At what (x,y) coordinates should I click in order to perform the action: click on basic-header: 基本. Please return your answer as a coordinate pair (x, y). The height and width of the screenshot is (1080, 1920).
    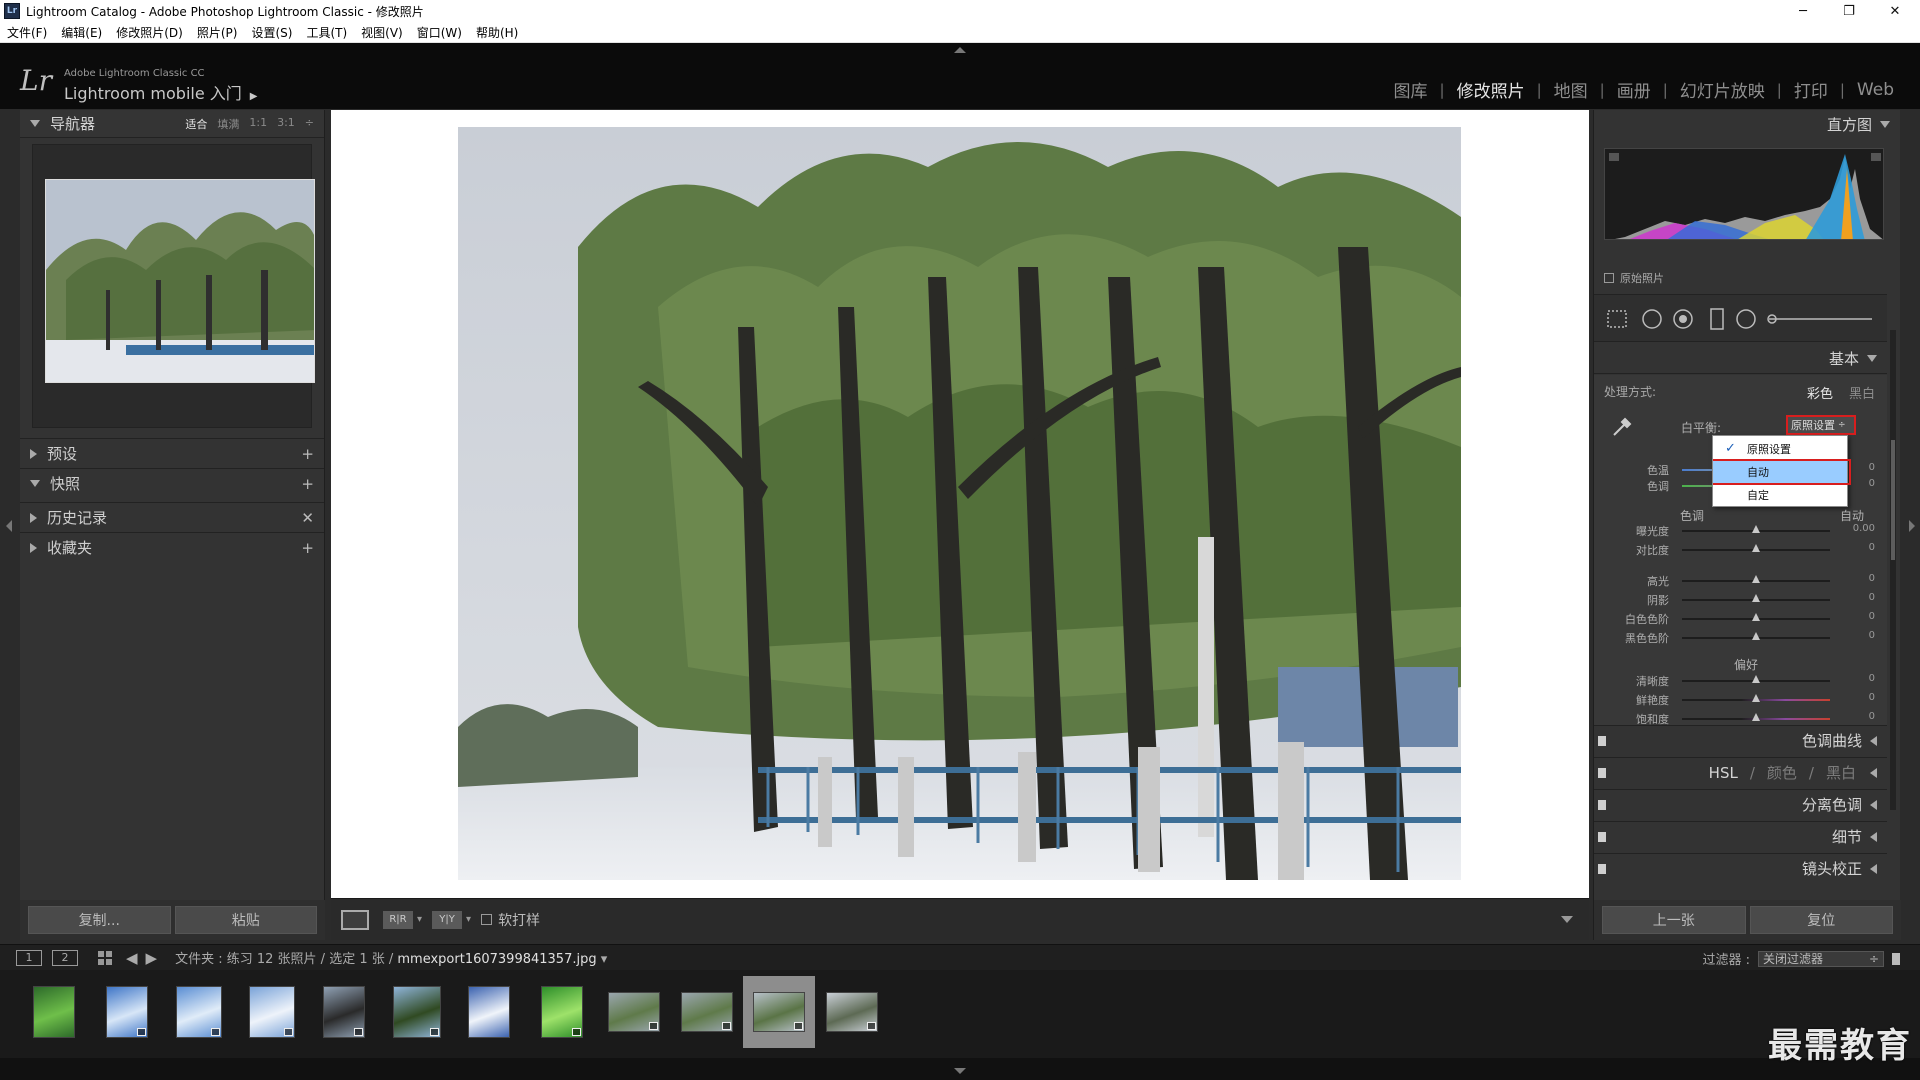
    Looking at the image, I should click on (1740, 359).